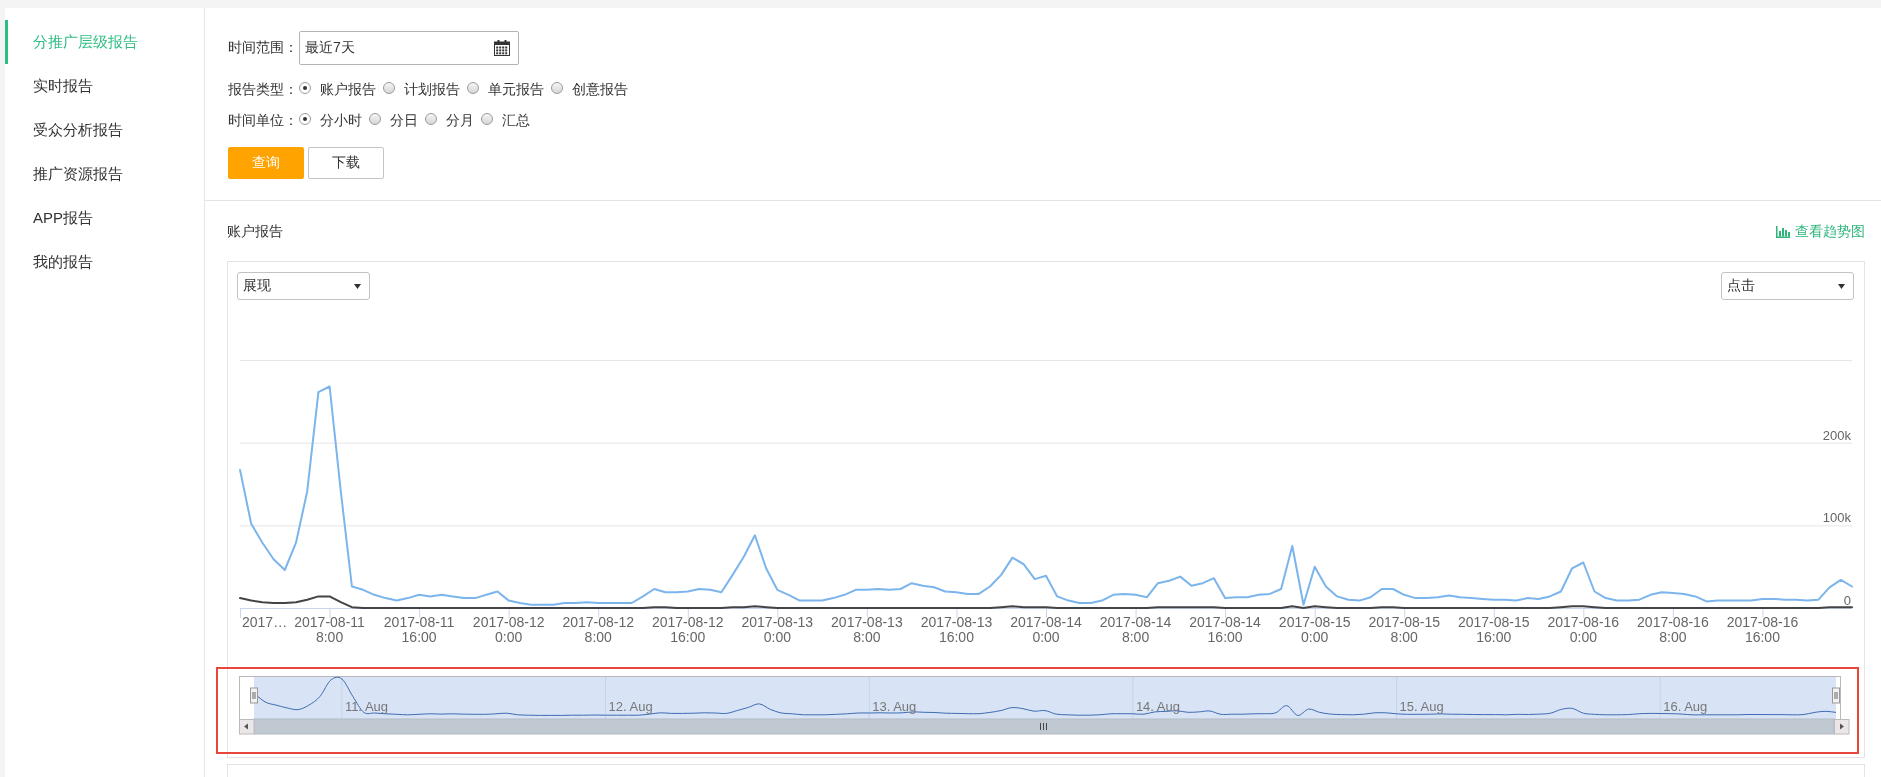 The image size is (1881, 777). Describe the element at coordinates (600, 90) in the screenshot. I see `option-label: 创意报告` at that location.